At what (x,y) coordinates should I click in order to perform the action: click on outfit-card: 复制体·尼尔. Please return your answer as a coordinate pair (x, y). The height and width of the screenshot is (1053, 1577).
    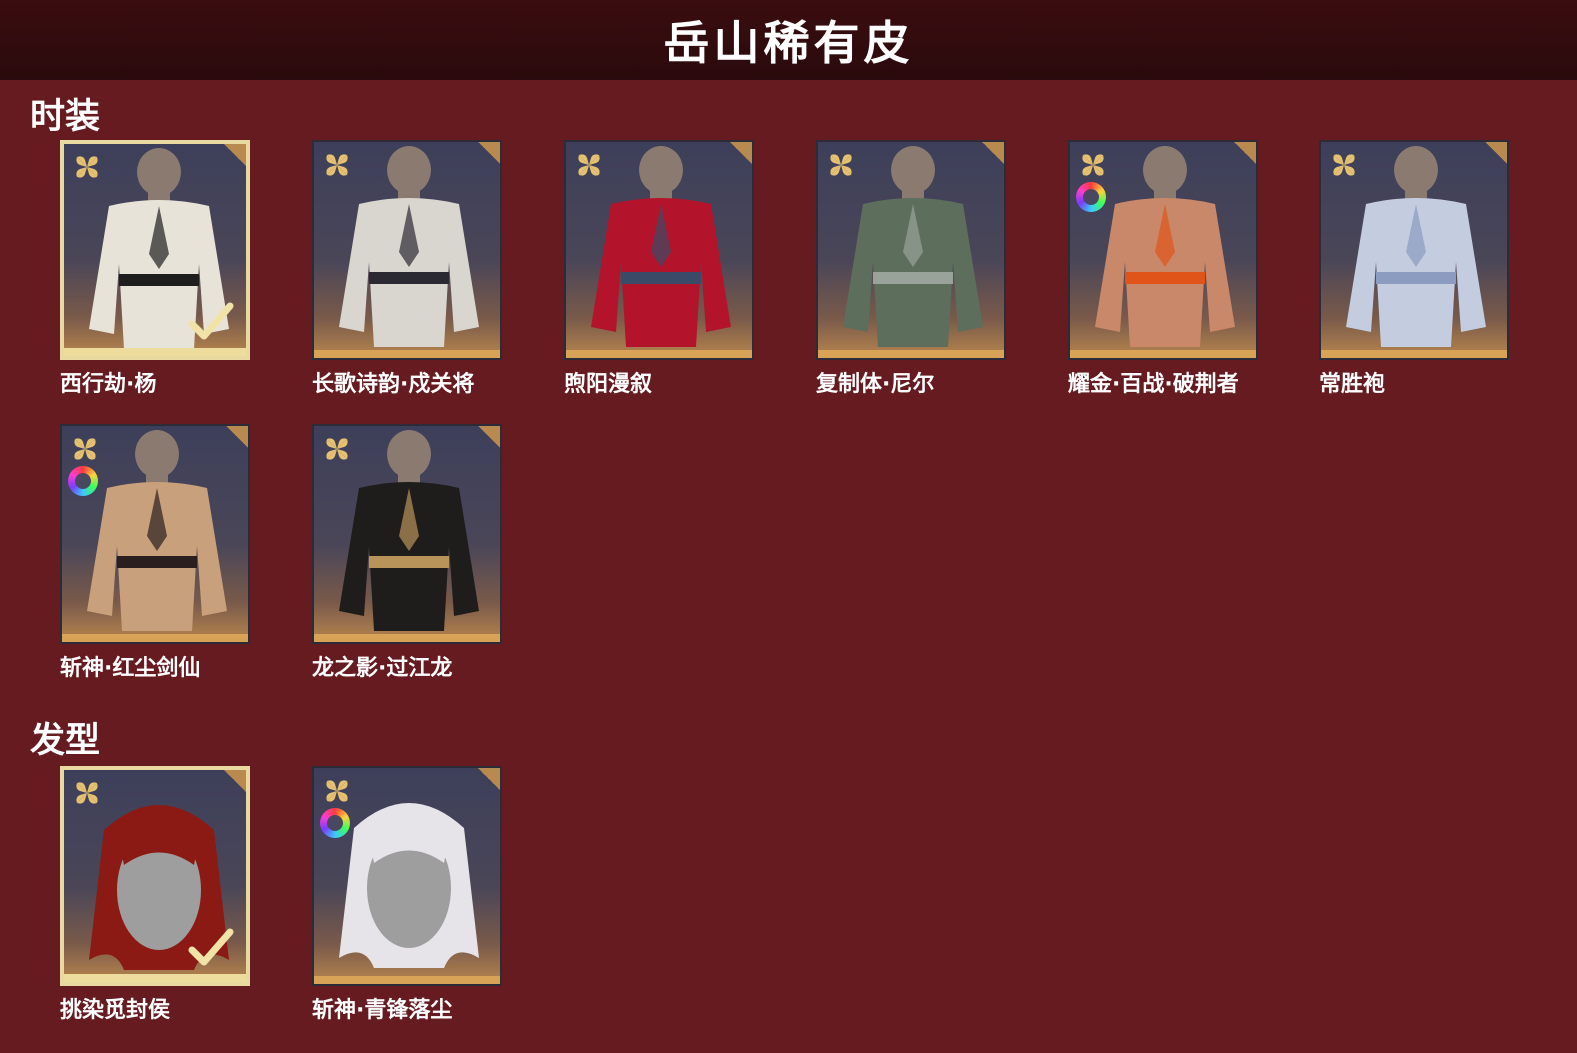
    Looking at the image, I should click on (911, 269).